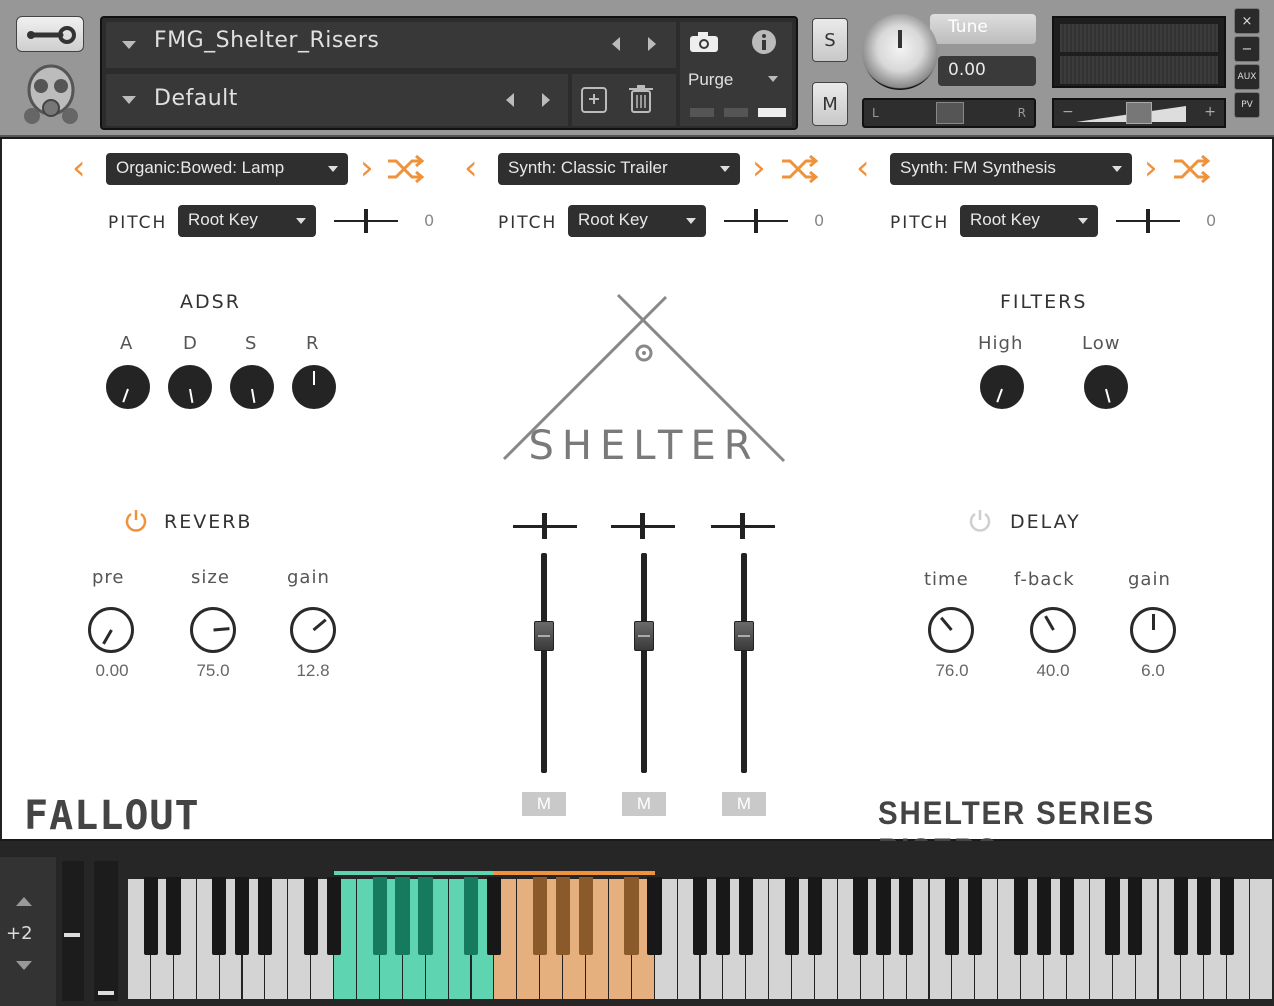 This screenshot has width=1274, height=1006. Describe the element at coordinates (644, 804) in the screenshot. I see `layer2-mute-button: M` at that location.